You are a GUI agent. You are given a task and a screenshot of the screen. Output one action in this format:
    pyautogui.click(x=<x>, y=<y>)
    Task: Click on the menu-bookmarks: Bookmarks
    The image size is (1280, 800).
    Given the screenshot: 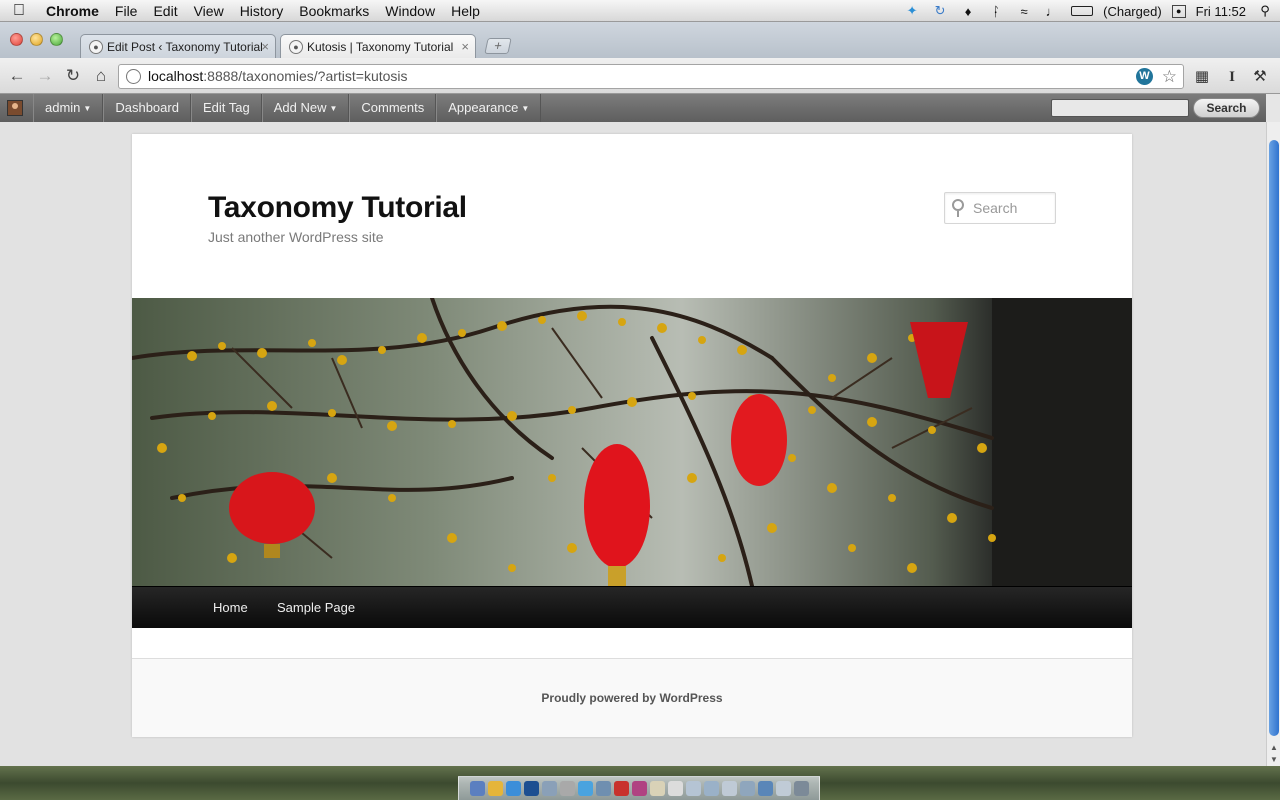 What is the action you would take?
    pyautogui.click(x=334, y=11)
    